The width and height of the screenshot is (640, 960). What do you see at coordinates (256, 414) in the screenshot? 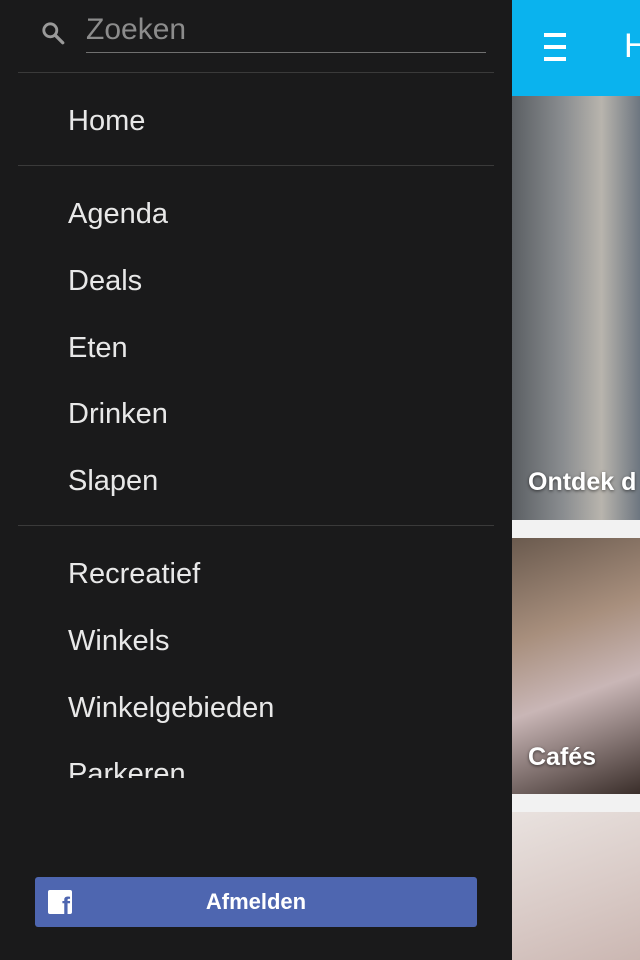
I see `nav-item-drinken: Drinken` at bounding box center [256, 414].